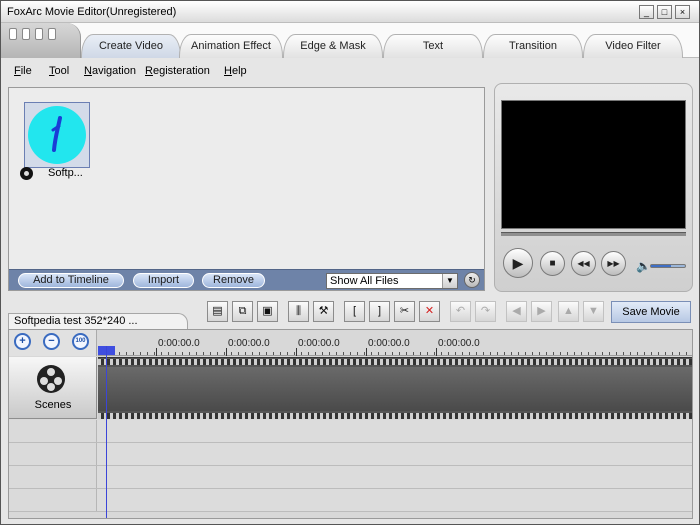 Image resolution: width=700 pixels, height=525 pixels. Describe the element at coordinates (552, 263) in the screenshot. I see `stop-button: ■` at that location.